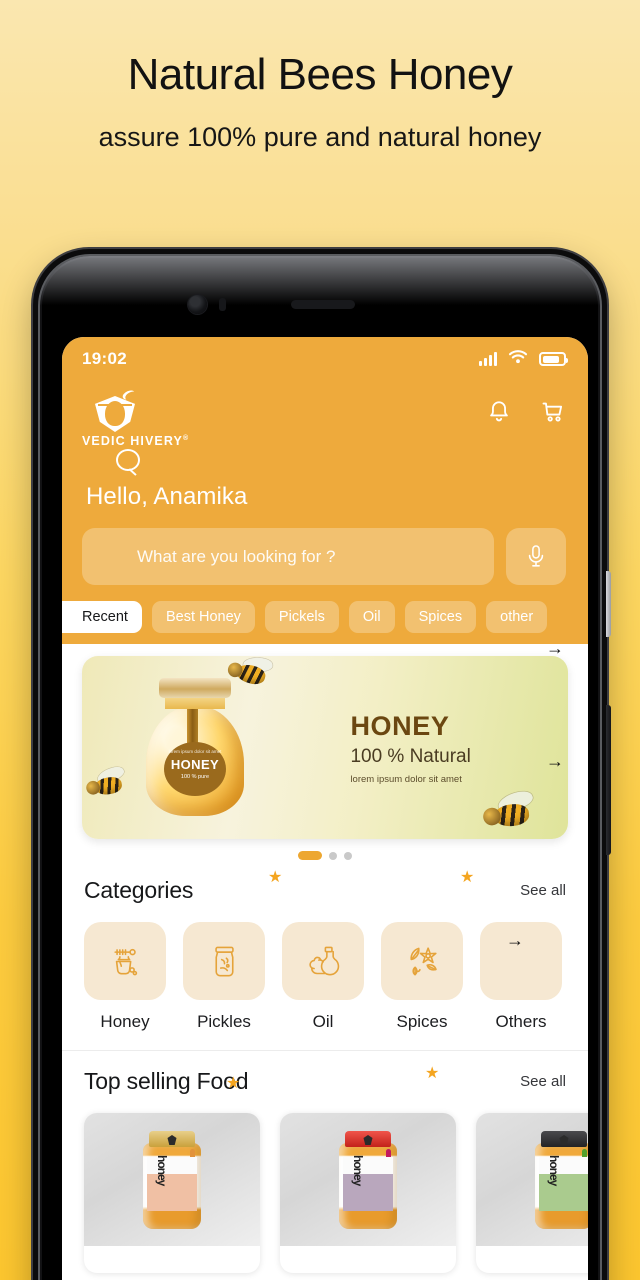  I want to click on brand-name-text: VEDIC HIVERY, so click(132, 441).